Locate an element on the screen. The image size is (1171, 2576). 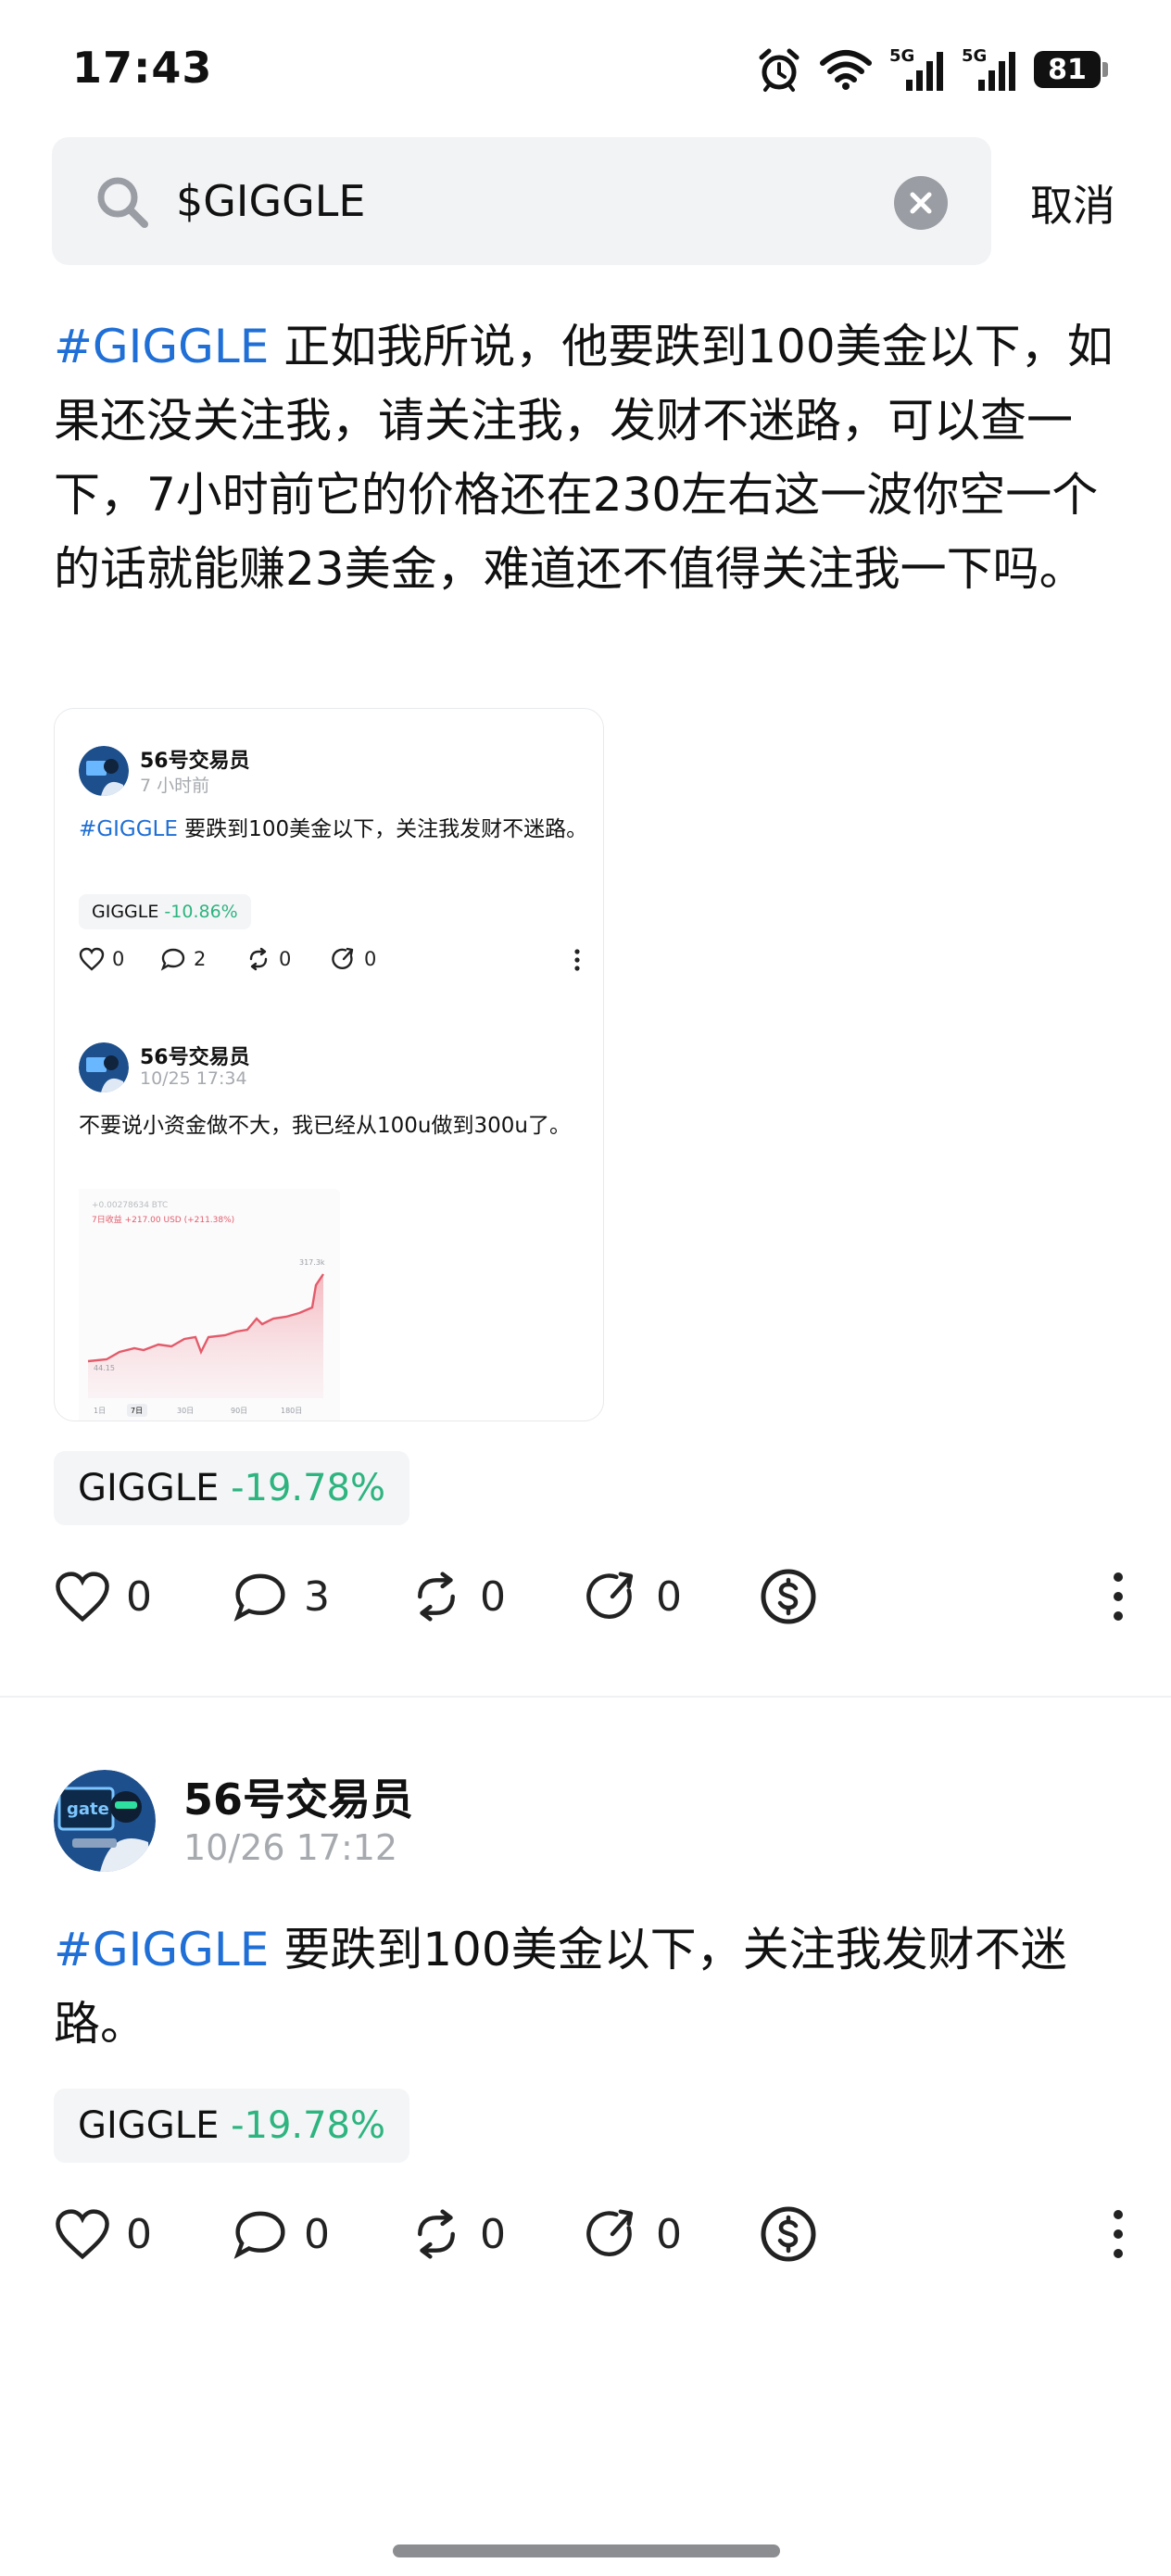
embed-share: 0 is located at coordinates (354, 959).